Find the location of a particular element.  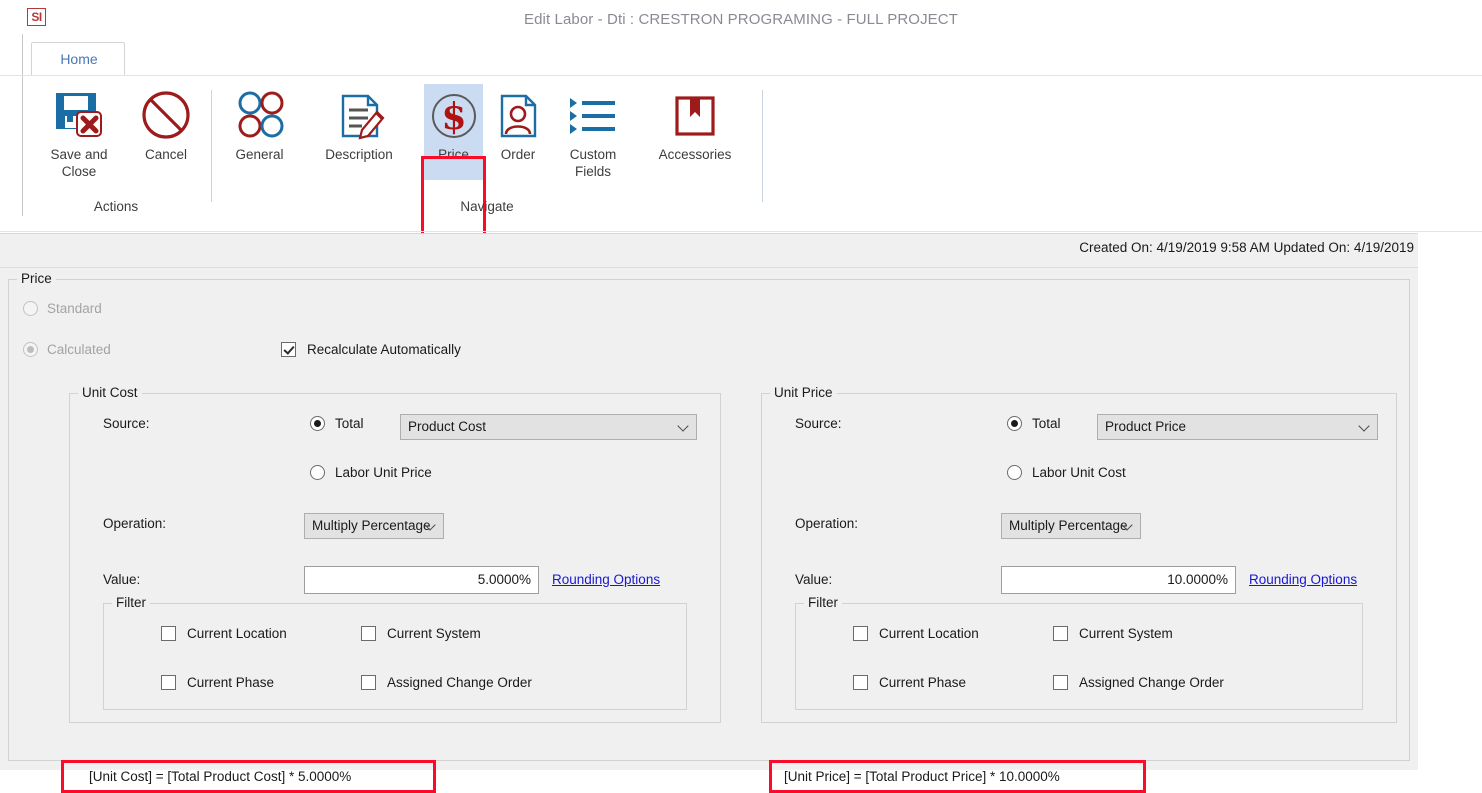

unit-cost-operation-dropdown: Multiply Percentage is located at coordinates (374, 526).